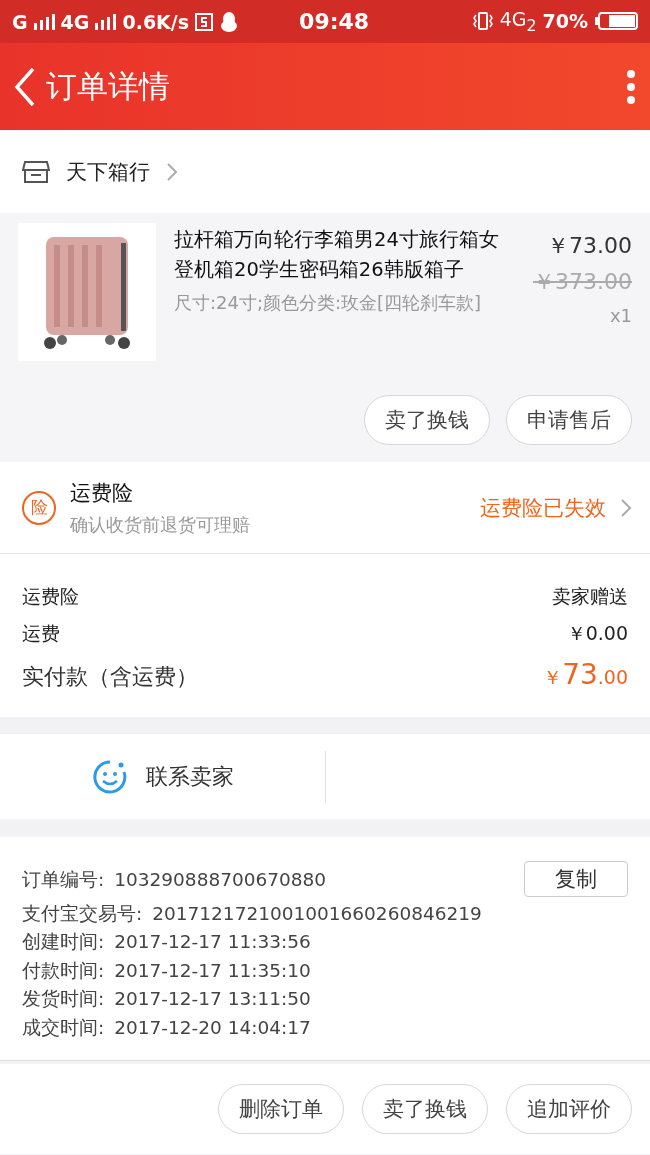 The image size is (650, 1155). Describe the element at coordinates (569, 420) in the screenshot. I see `product-action-button: 申请售后` at that location.